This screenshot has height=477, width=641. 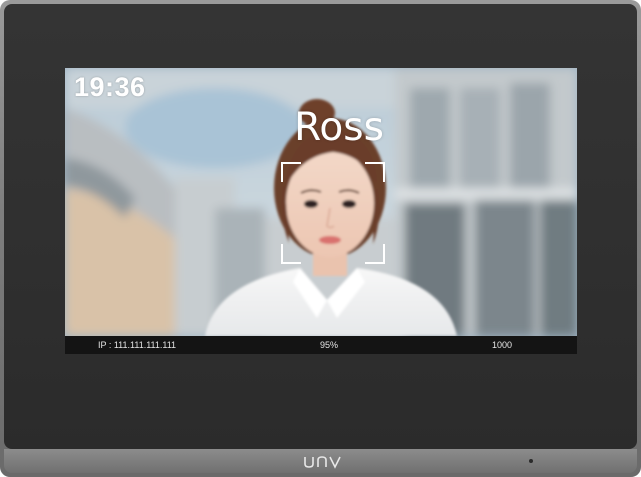 What do you see at coordinates (137, 345) in the screenshot?
I see `ip-address: IP : 111.111.111.111` at bounding box center [137, 345].